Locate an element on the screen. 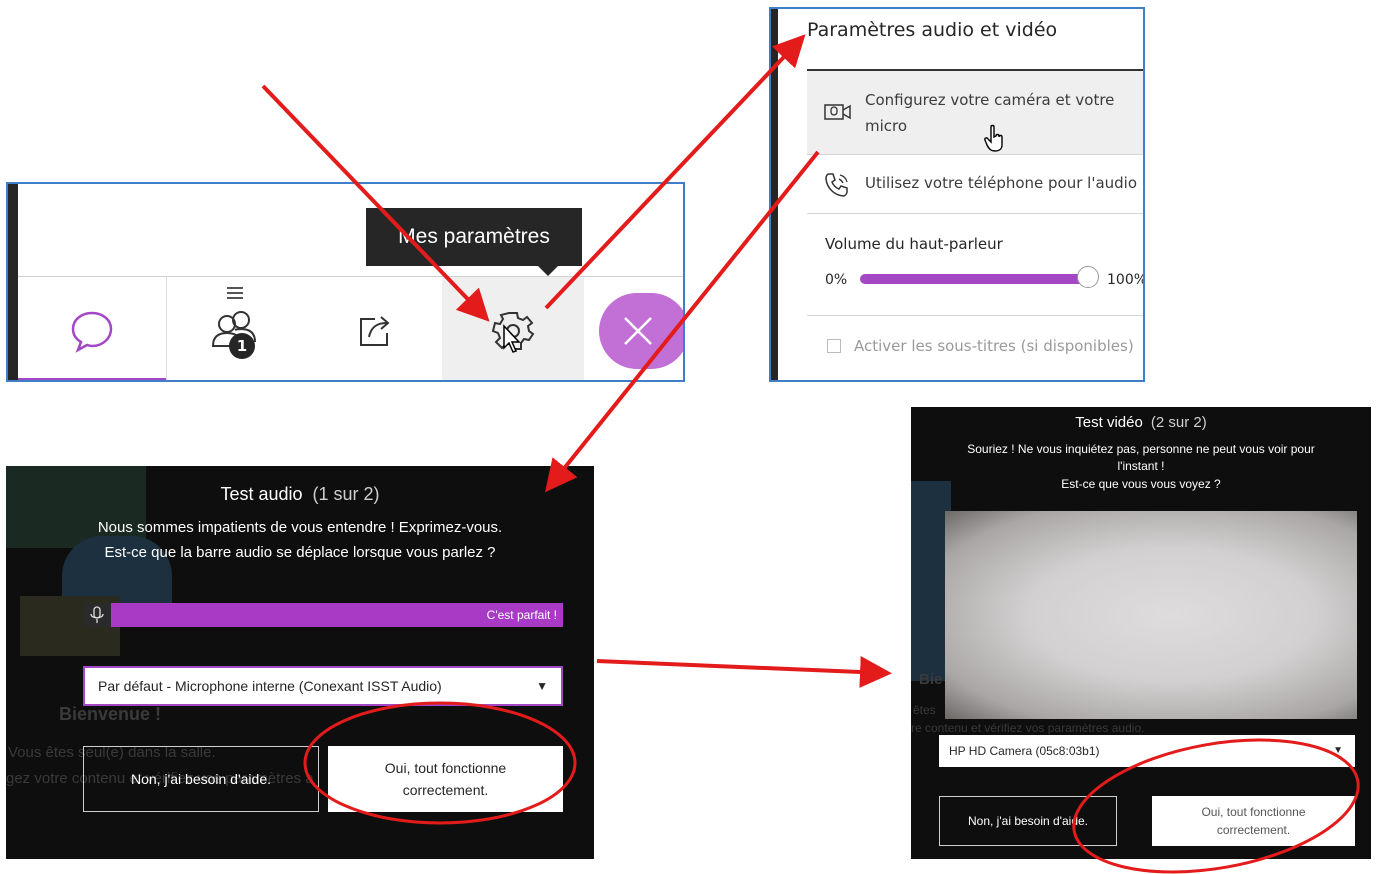 The height and width of the screenshot is (874, 1376). step-indicator: (2 sur 2) is located at coordinates (1178, 422).